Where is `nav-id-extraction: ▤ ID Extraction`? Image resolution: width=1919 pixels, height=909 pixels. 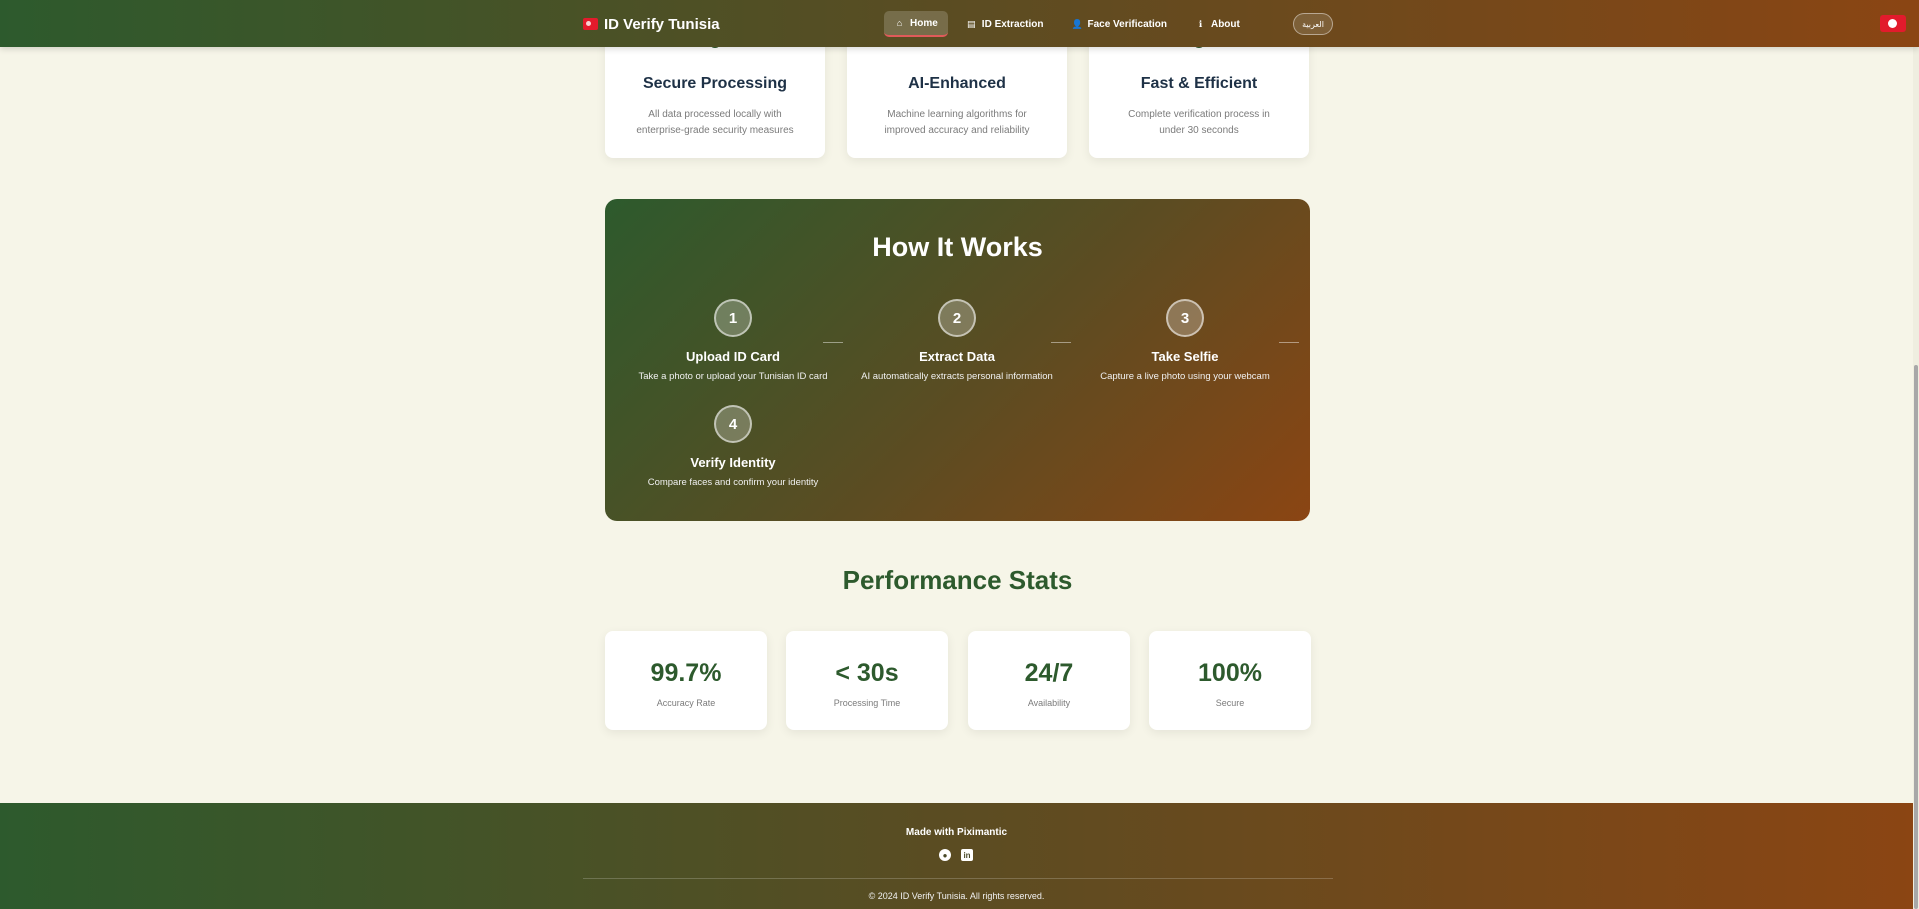
nav-id-extraction: ▤ ID Extraction is located at coordinates (1005, 24).